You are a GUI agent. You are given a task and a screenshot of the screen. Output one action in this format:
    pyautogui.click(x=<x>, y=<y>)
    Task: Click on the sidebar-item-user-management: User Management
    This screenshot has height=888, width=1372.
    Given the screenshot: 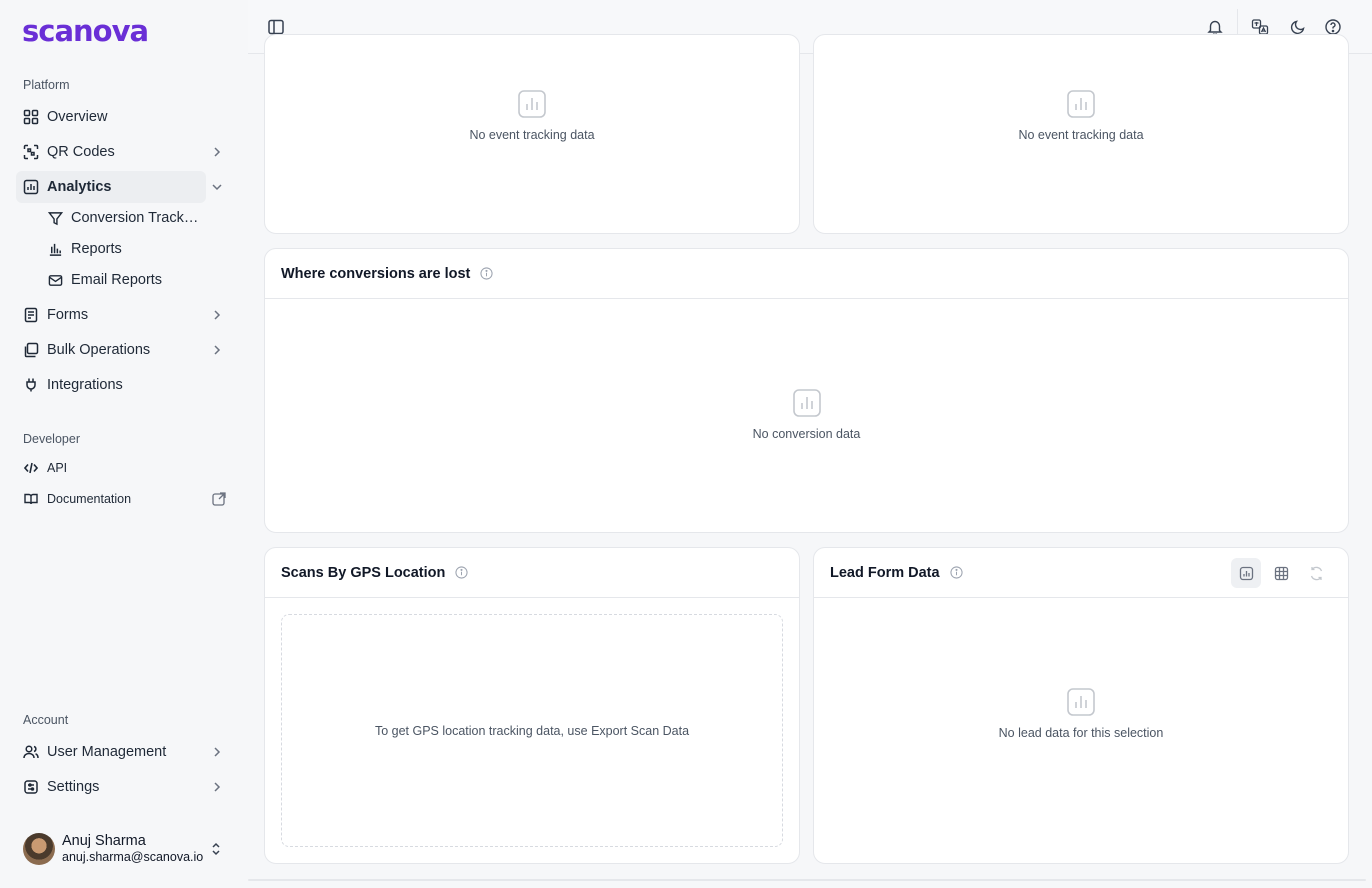 What is the action you would take?
    pyautogui.click(x=118, y=752)
    